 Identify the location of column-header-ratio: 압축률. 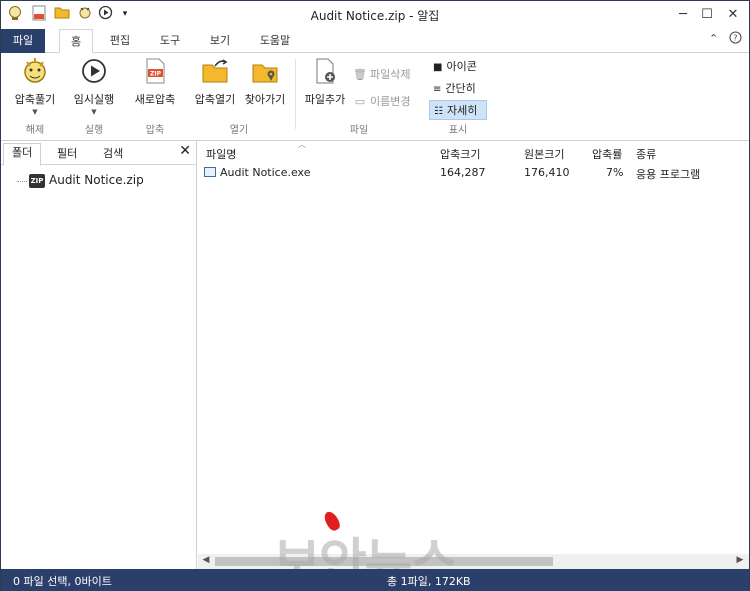
(607, 154).